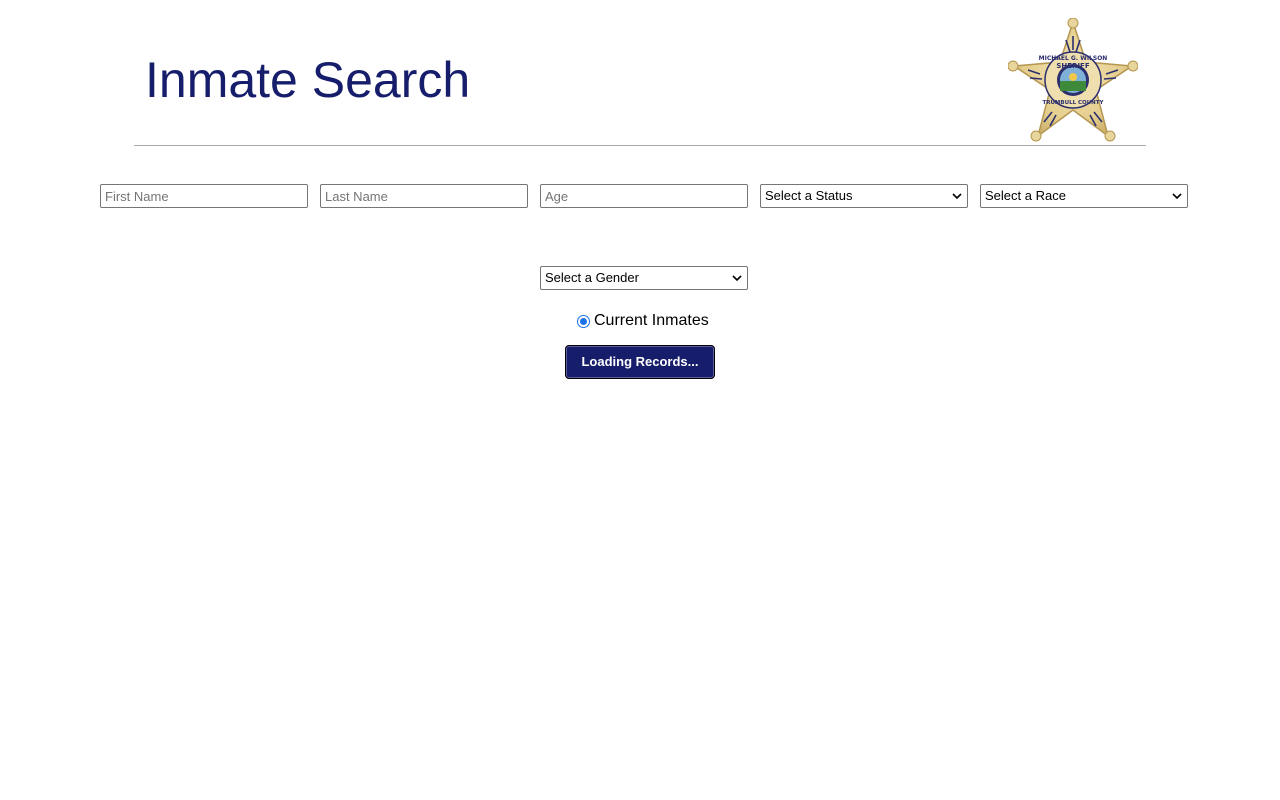 The height and width of the screenshot is (800, 1280). I want to click on badge-bottom-text: TRUMBULL COUNTY, so click(1073, 103).